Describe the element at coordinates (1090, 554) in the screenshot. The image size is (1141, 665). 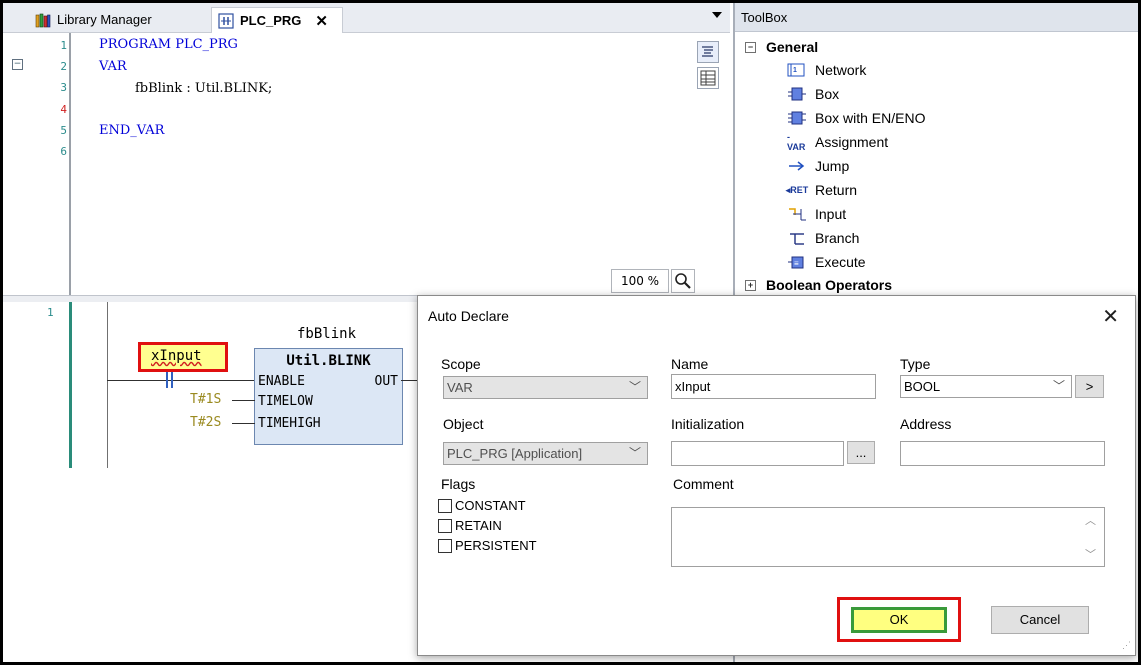
I see `scroll-down-icon: ﹀` at that location.